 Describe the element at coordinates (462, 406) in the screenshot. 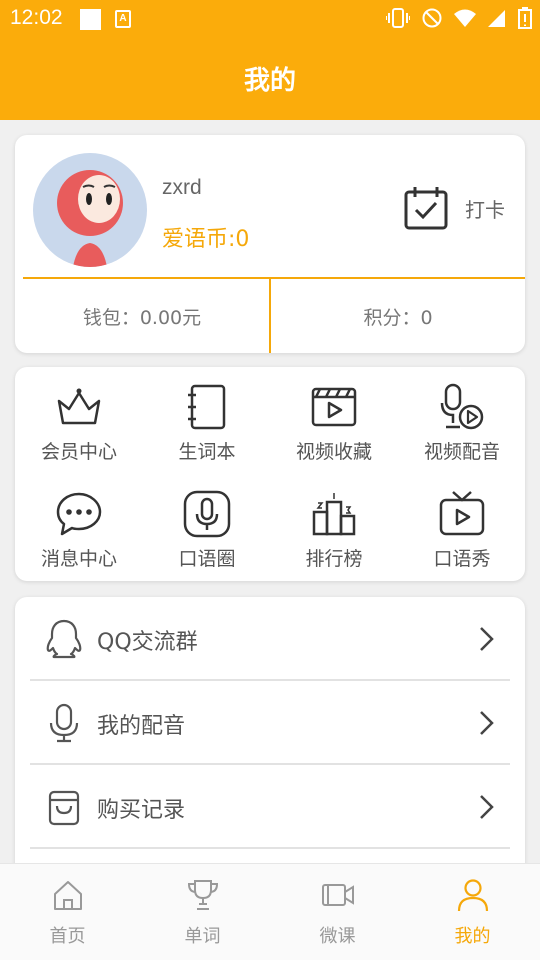

I see `mic-play-icon` at that location.